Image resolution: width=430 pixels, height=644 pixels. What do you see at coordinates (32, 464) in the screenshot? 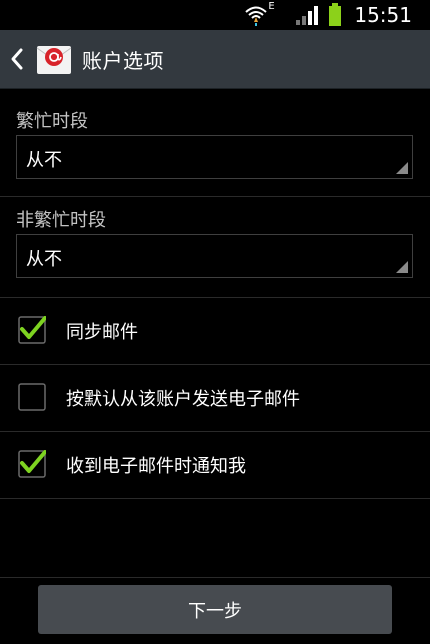
I see `notify-checkbox` at bounding box center [32, 464].